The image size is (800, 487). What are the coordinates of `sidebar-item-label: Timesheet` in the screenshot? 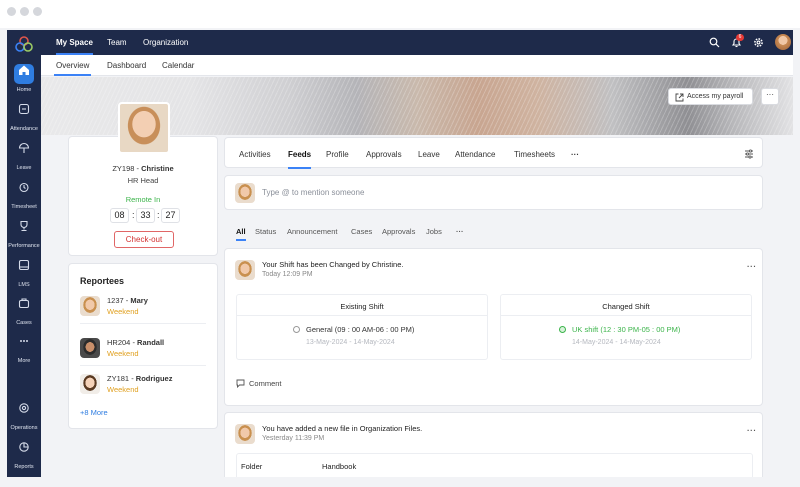 It's located at (24, 207).